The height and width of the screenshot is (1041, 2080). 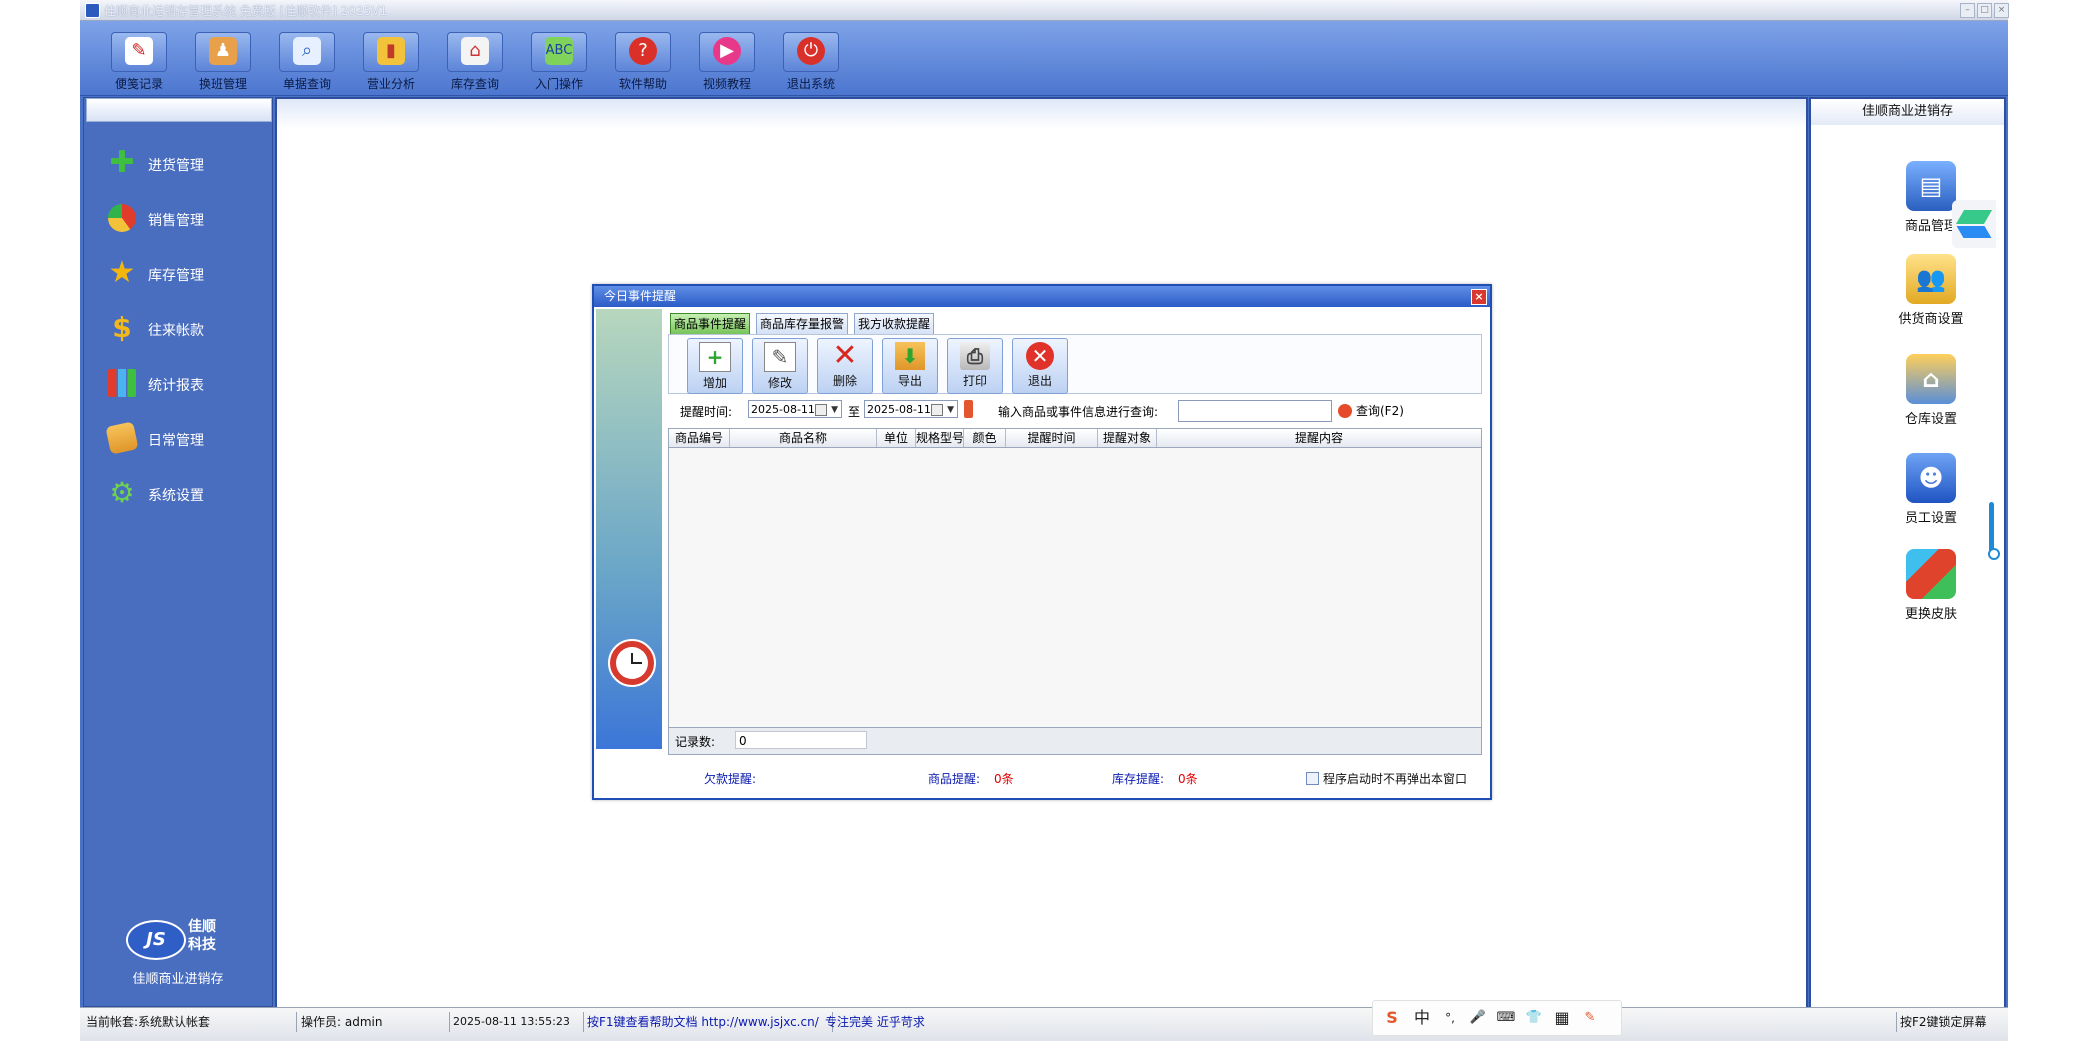 I want to click on export-icon: ⬇, so click(x=910, y=356).